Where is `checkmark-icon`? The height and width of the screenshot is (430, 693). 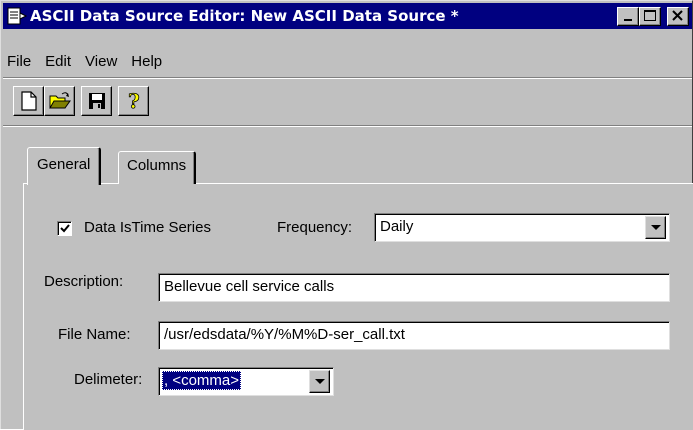
checkmark-icon is located at coordinates (65, 228).